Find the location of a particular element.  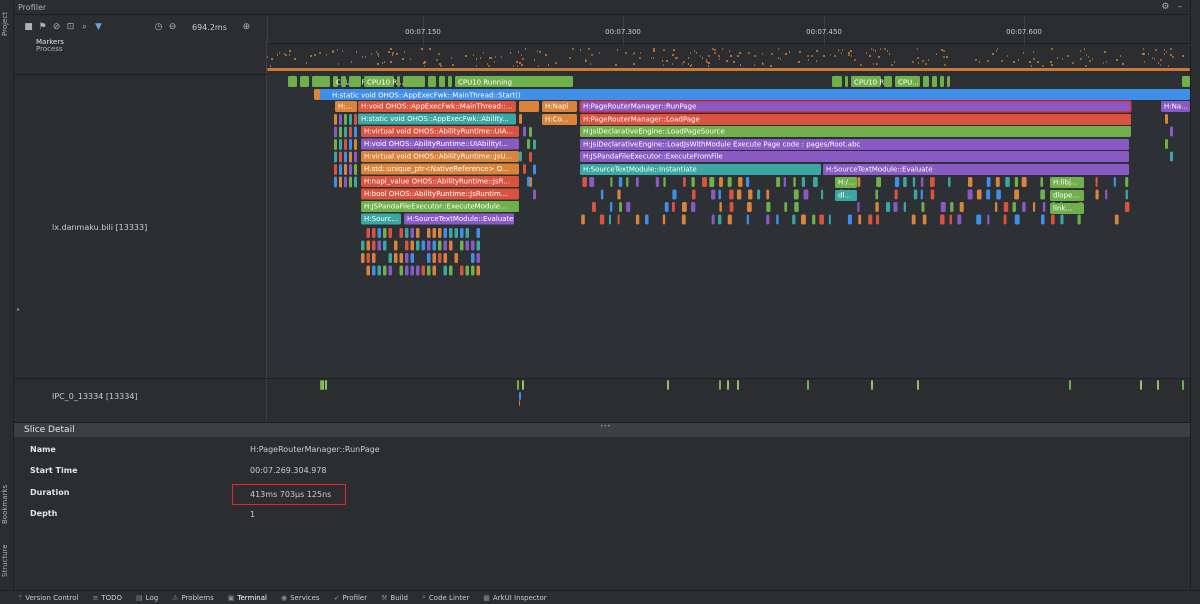

bottom-tab-log: ▤ Log is located at coordinates (147, 598).